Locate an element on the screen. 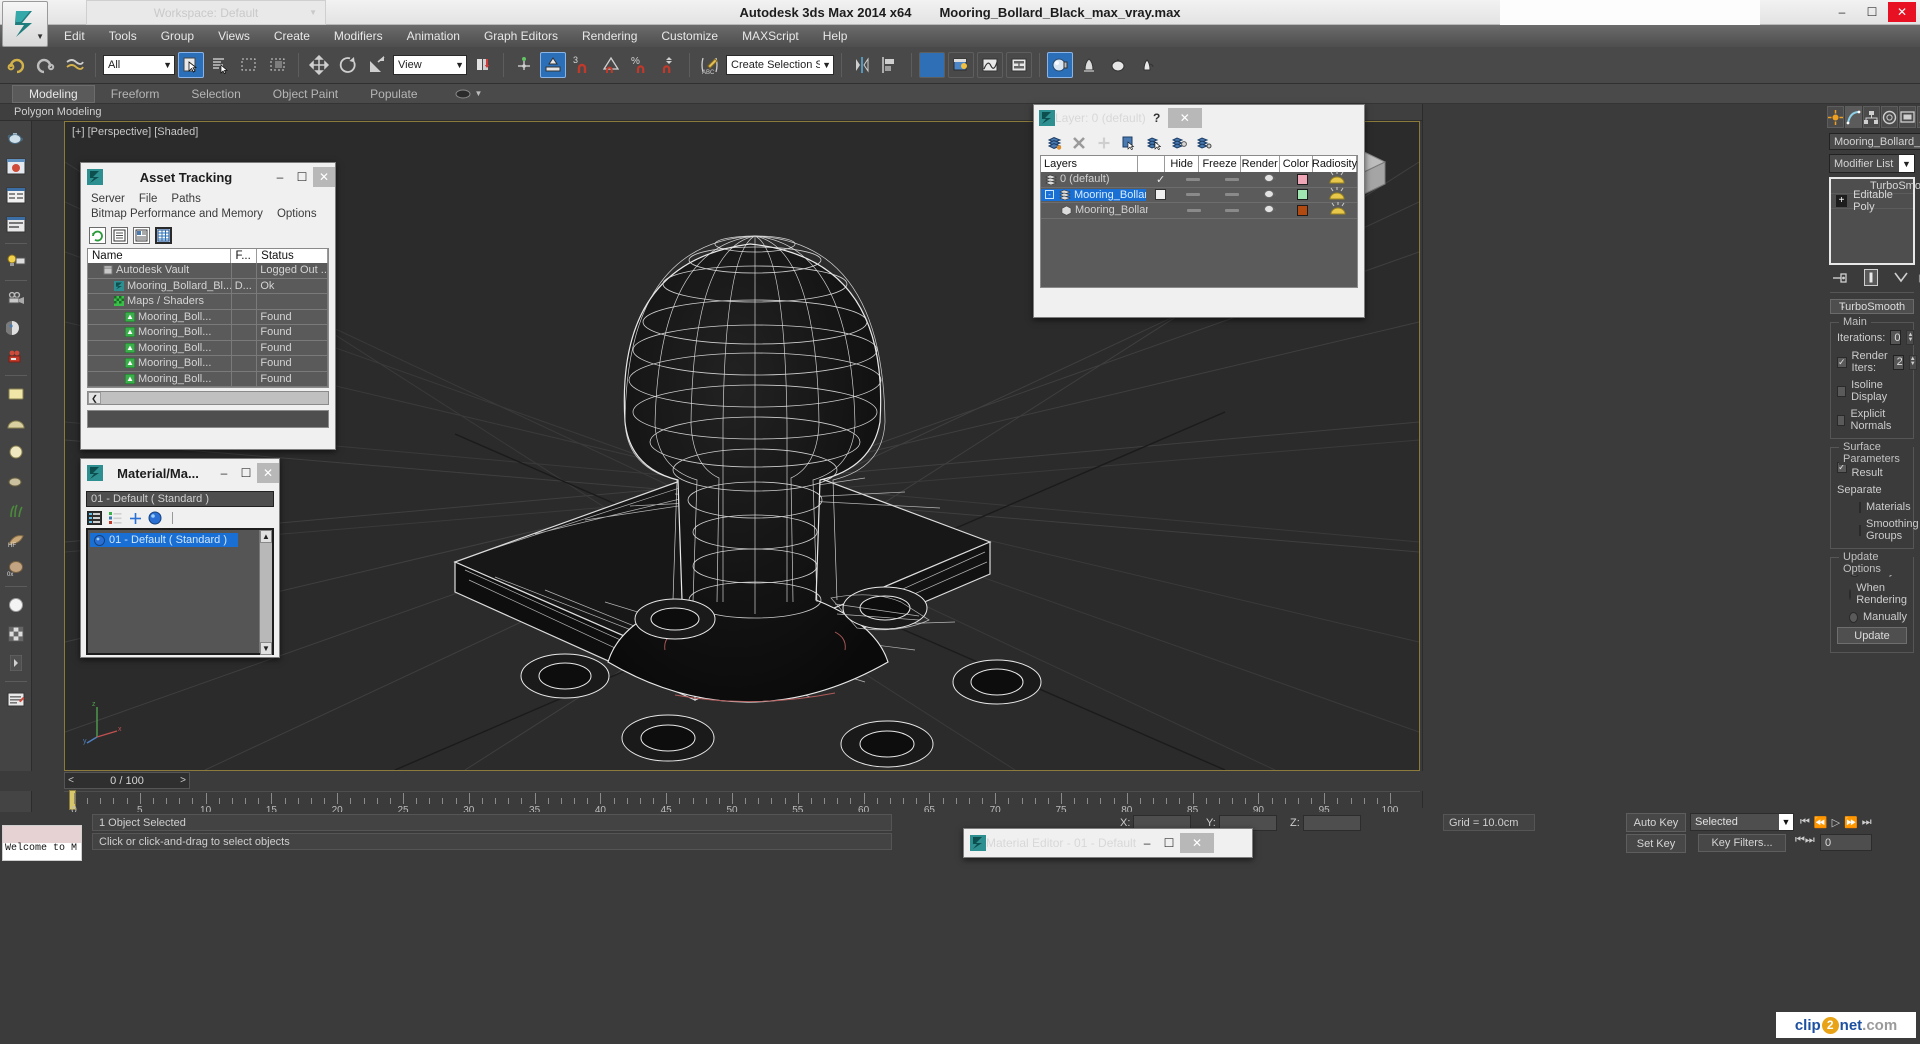 The width and height of the screenshot is (1920, 1044). tab-populate: Populate is located at coordinates (393, 94).